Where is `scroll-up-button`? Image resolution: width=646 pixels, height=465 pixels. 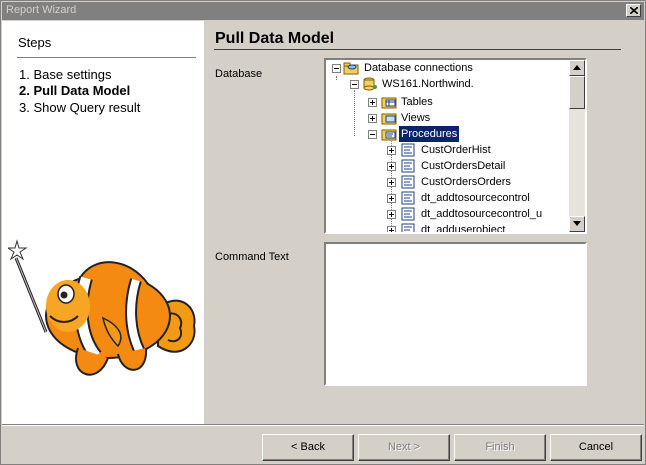 scroll-up-button is located at coordinates (577, 68).